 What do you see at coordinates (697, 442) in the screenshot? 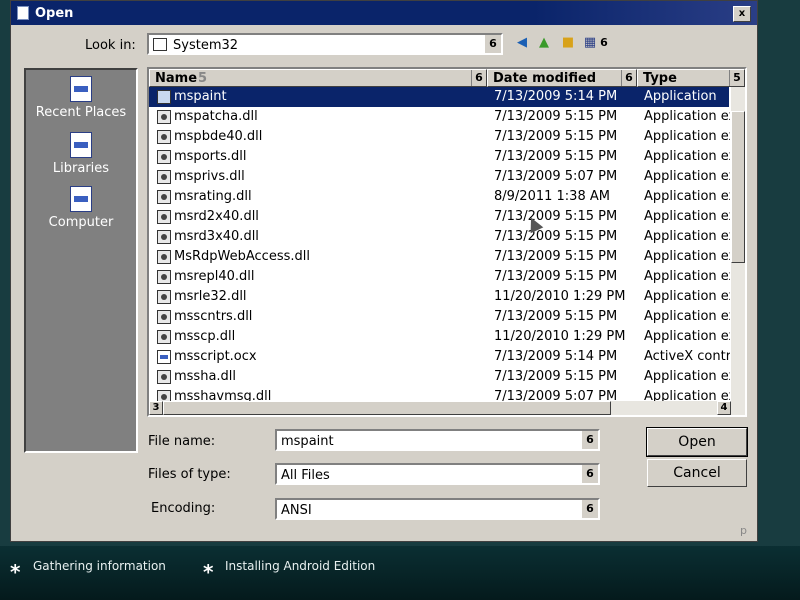
I see `open-button: Open` at bounding box center [697, 442].